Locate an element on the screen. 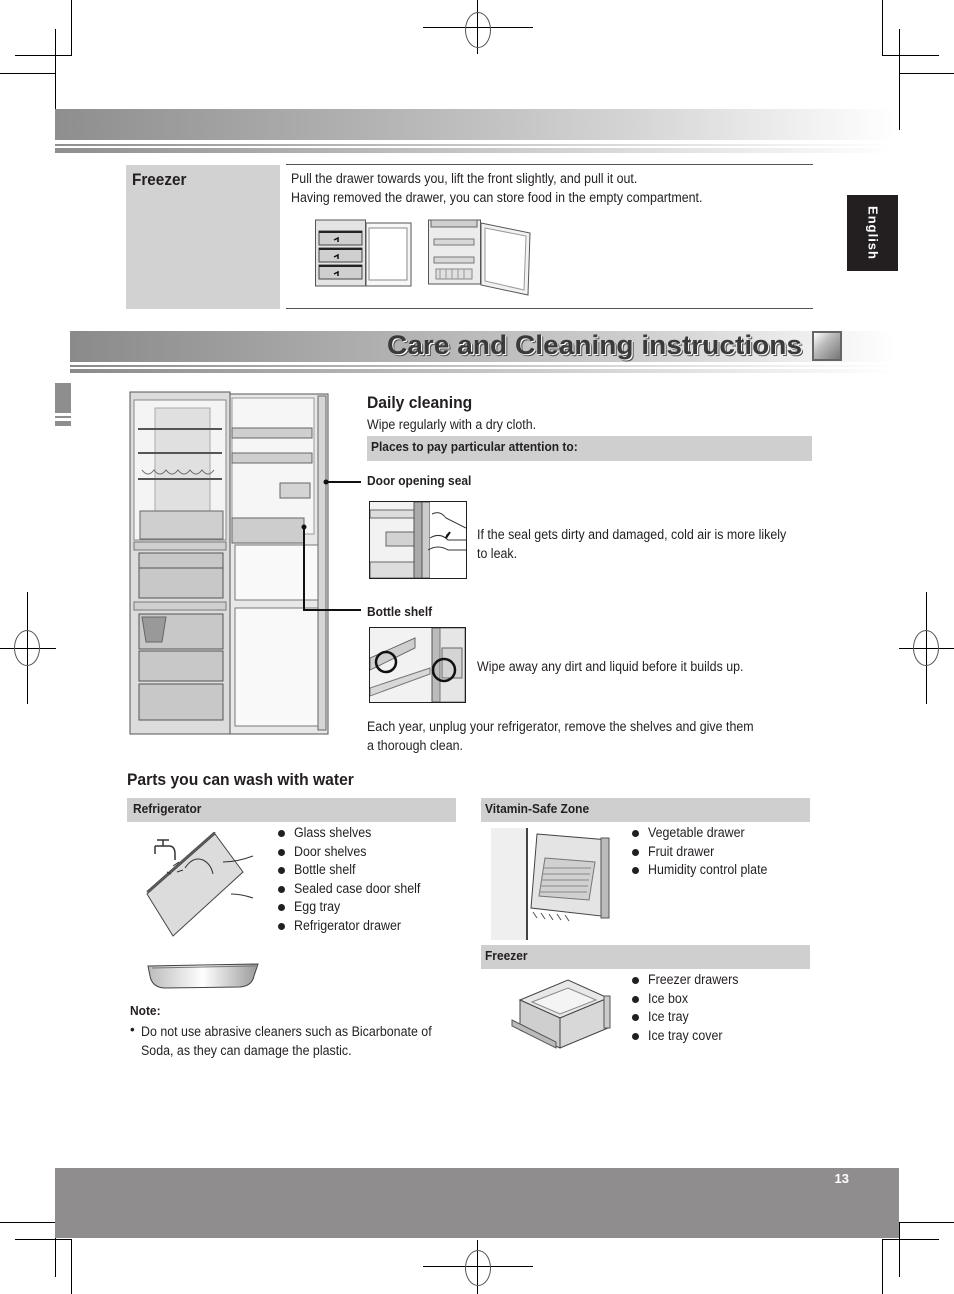  refrigerator-parts-bar: Refrigerator is located at coordinates (291, 810).